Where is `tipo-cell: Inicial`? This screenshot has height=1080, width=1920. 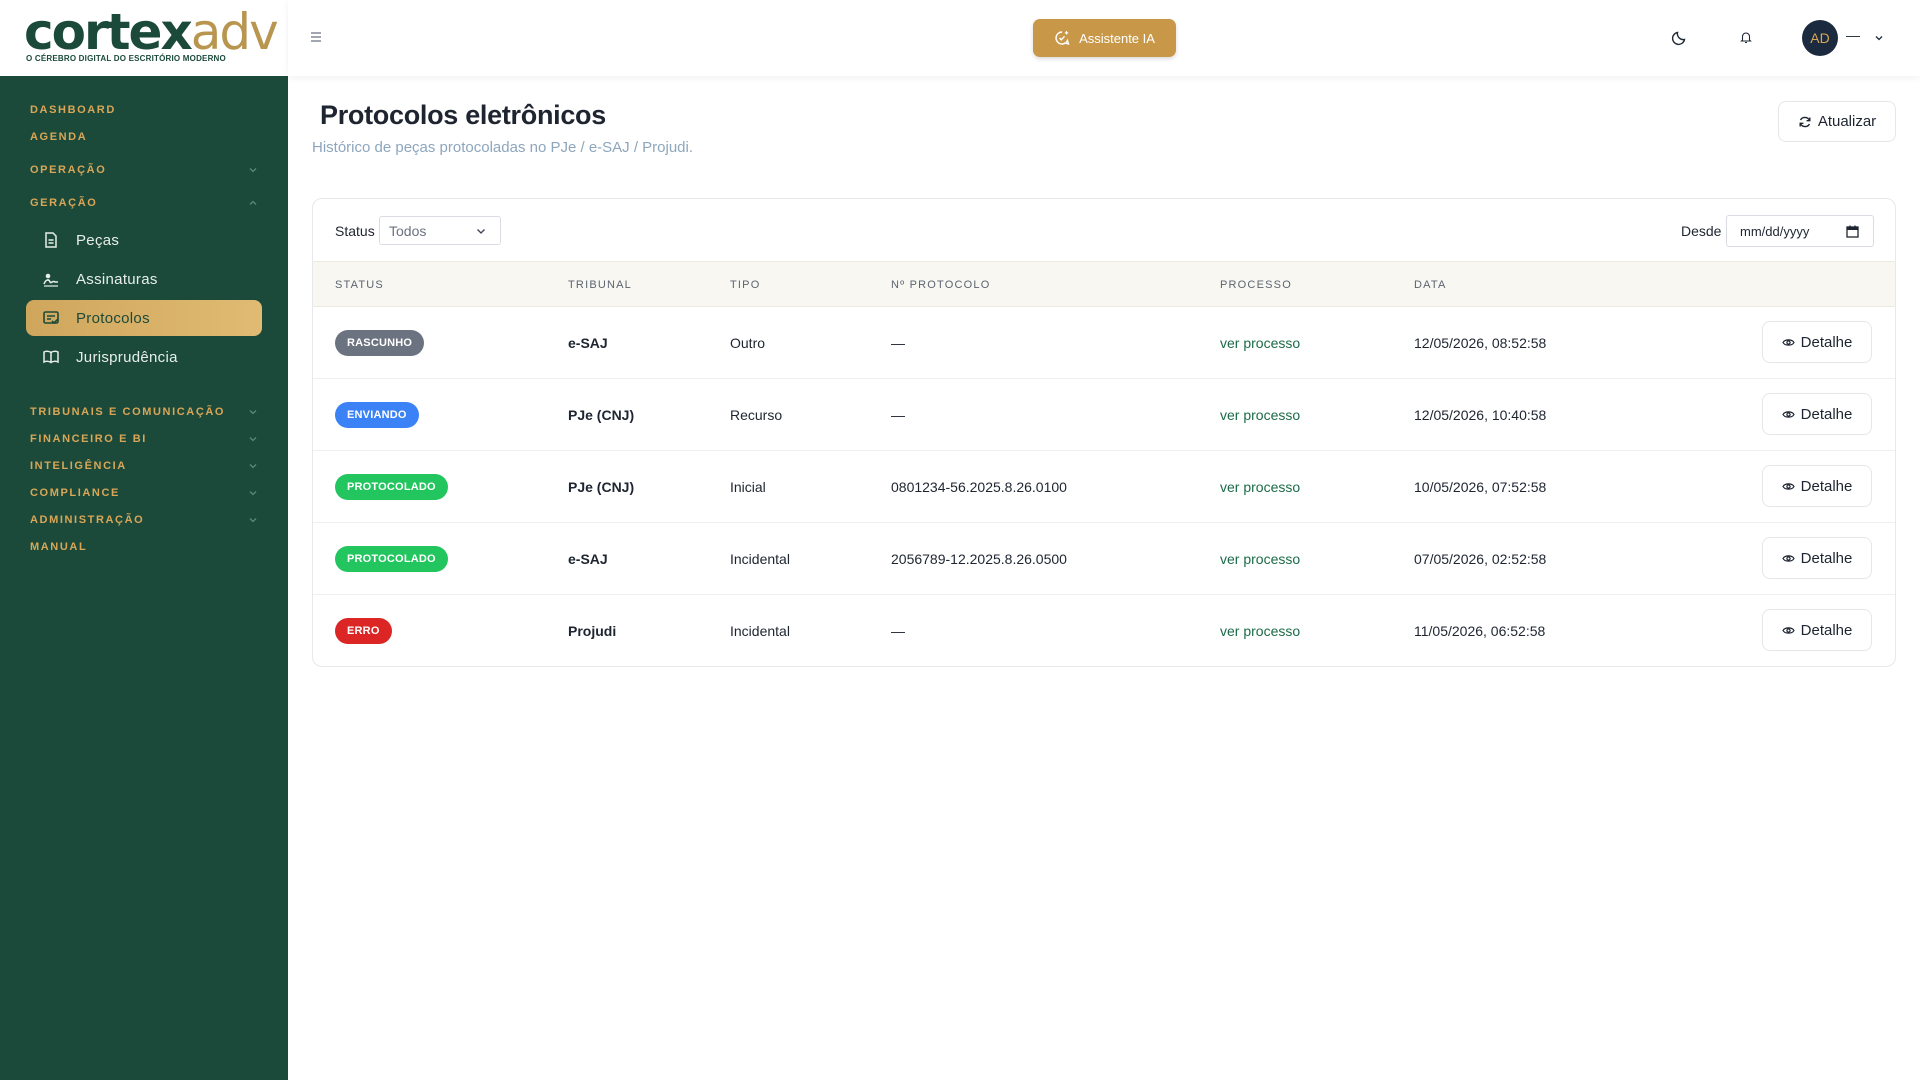 tipo-cell: Inicial is located at coordinates (748, 487).